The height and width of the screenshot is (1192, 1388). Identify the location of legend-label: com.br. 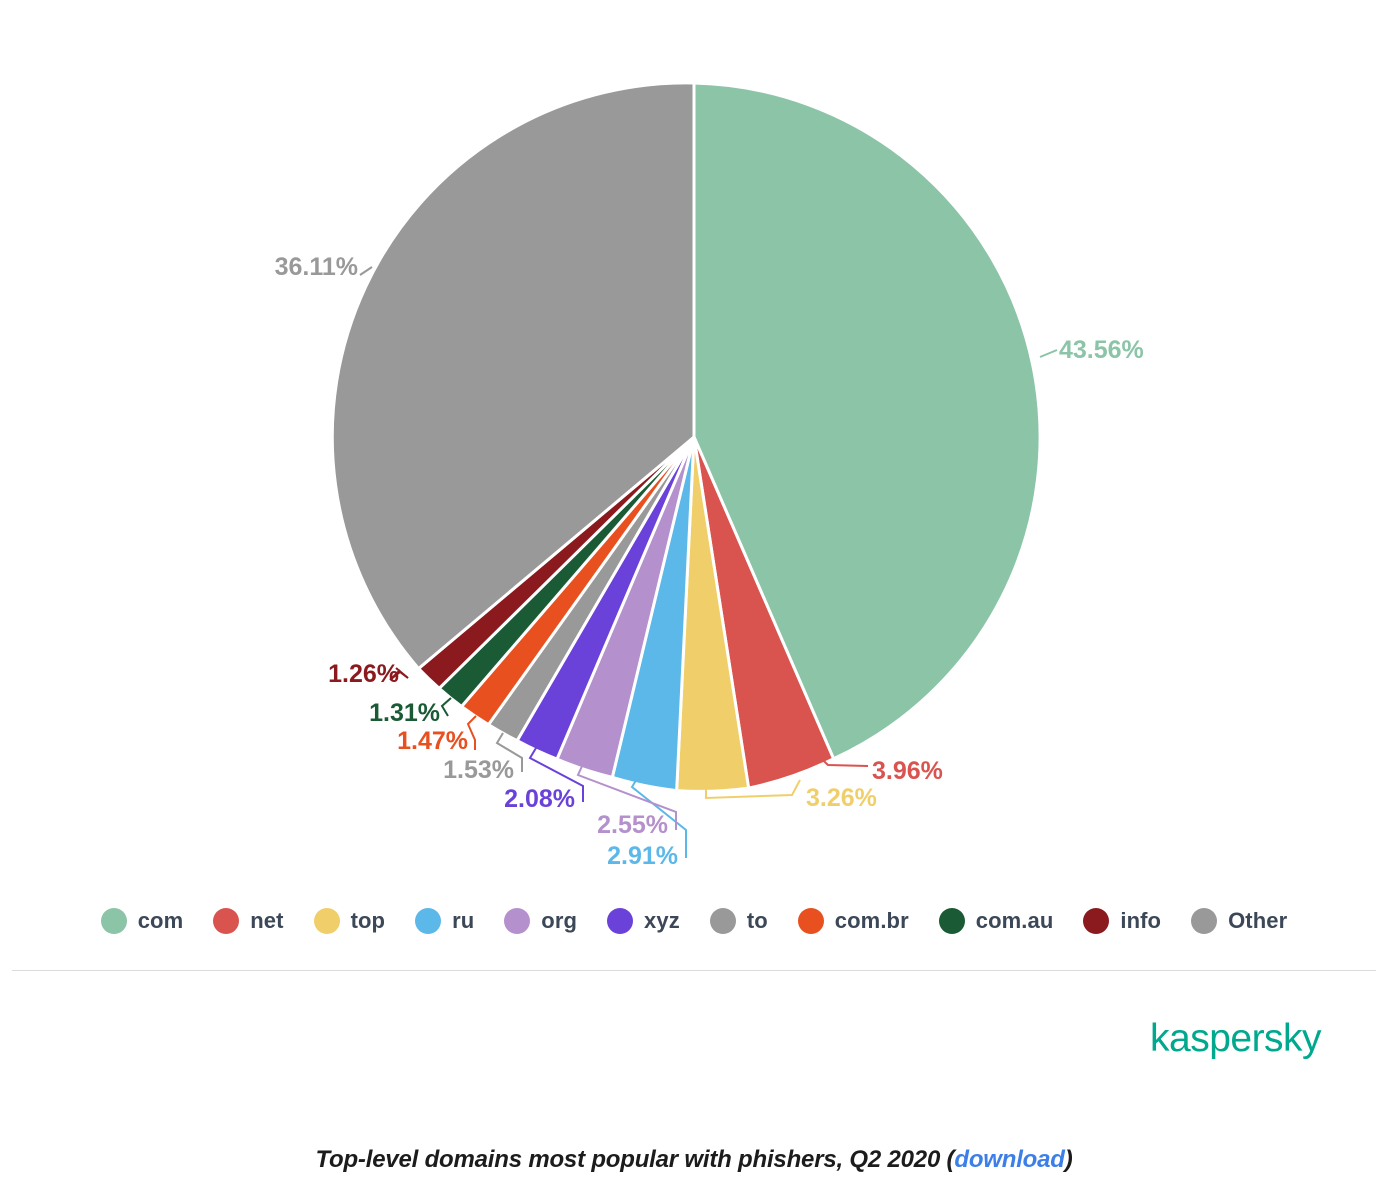
(871, 920).